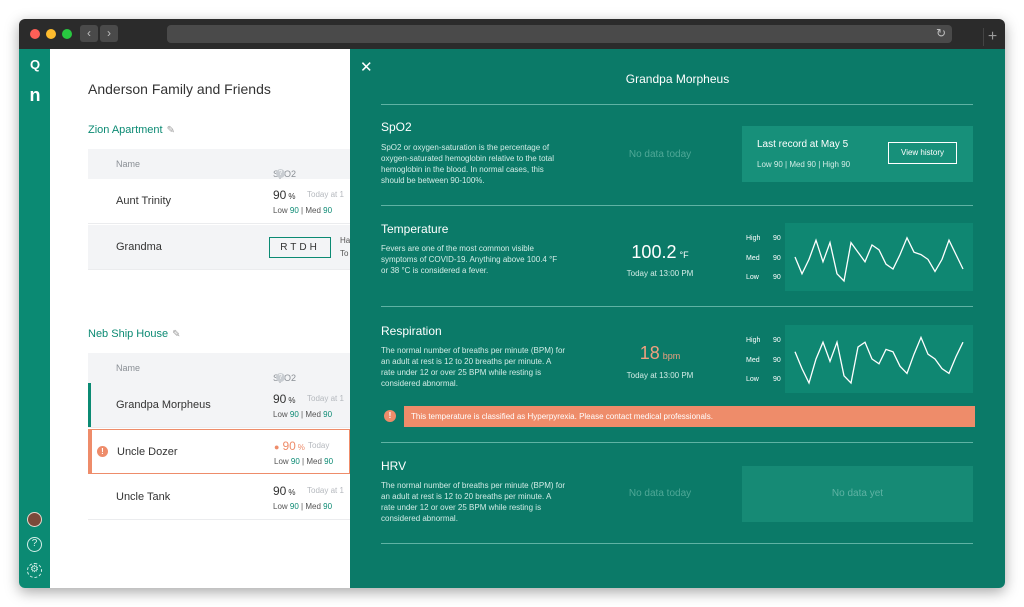  Describe the element at coordinates (67, 34) in the screenshot. I see `maximize-window-button` at that location.